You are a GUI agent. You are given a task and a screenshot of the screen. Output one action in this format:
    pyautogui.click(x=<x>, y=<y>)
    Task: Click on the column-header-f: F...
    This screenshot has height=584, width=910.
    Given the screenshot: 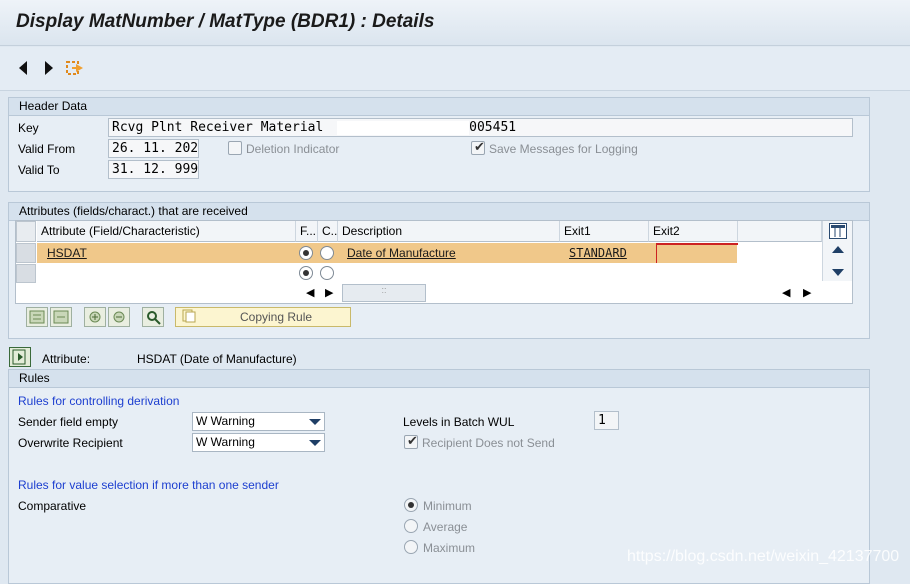 What is the action you would take?
    pyautogui.click(x=307, y=231)
    